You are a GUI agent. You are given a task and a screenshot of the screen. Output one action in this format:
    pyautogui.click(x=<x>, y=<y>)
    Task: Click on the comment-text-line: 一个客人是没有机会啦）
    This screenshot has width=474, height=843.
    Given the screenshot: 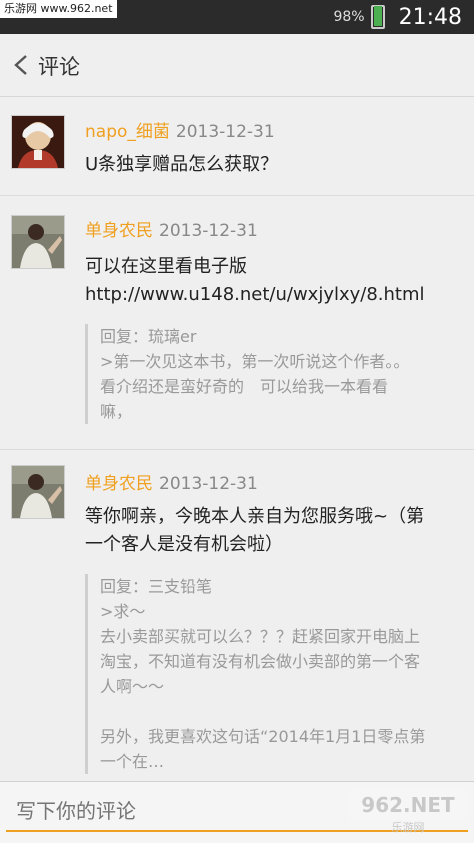 What is the action you would take?
    pyautogui.click(x=184, y=544)
    